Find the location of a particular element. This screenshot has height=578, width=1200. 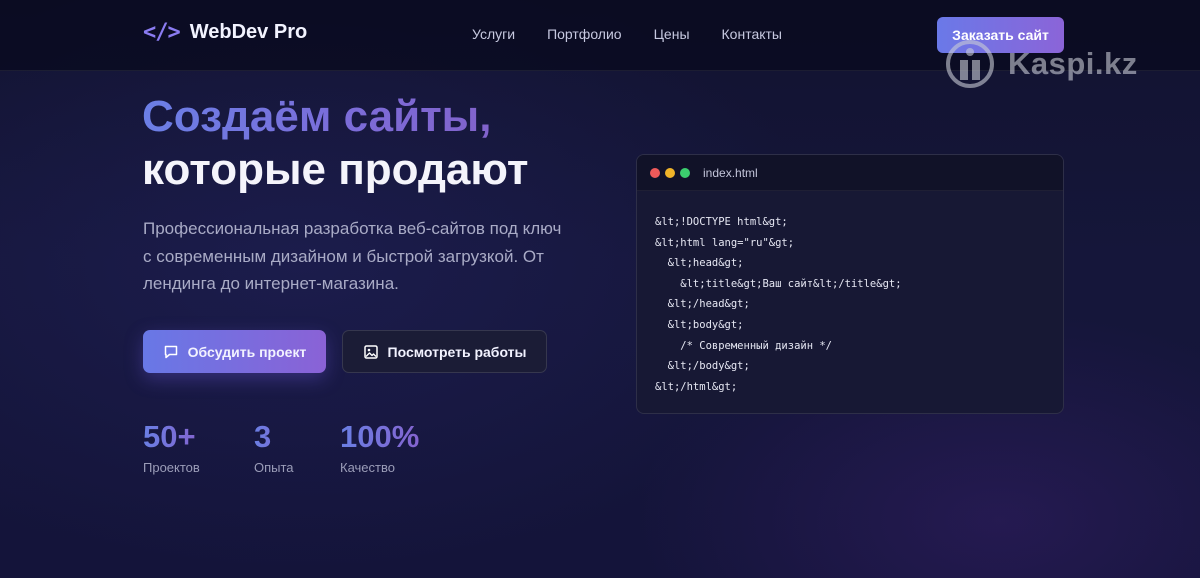

stat-projects: 50+ Проектов is located at coordinates (171, 447).